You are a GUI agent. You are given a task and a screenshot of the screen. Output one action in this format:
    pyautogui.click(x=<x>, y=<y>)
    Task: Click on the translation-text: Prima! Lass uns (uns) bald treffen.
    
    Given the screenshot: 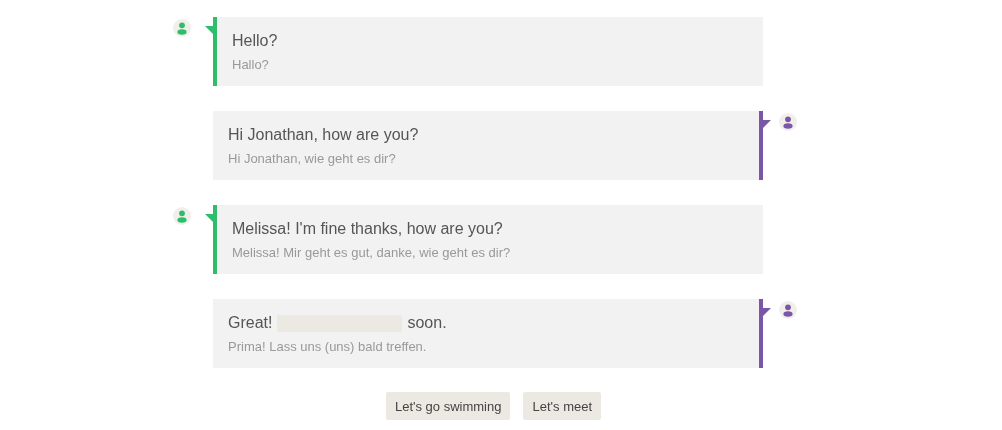 What is the action you would take?
    pyautogui.click(x=328, y=347)
    